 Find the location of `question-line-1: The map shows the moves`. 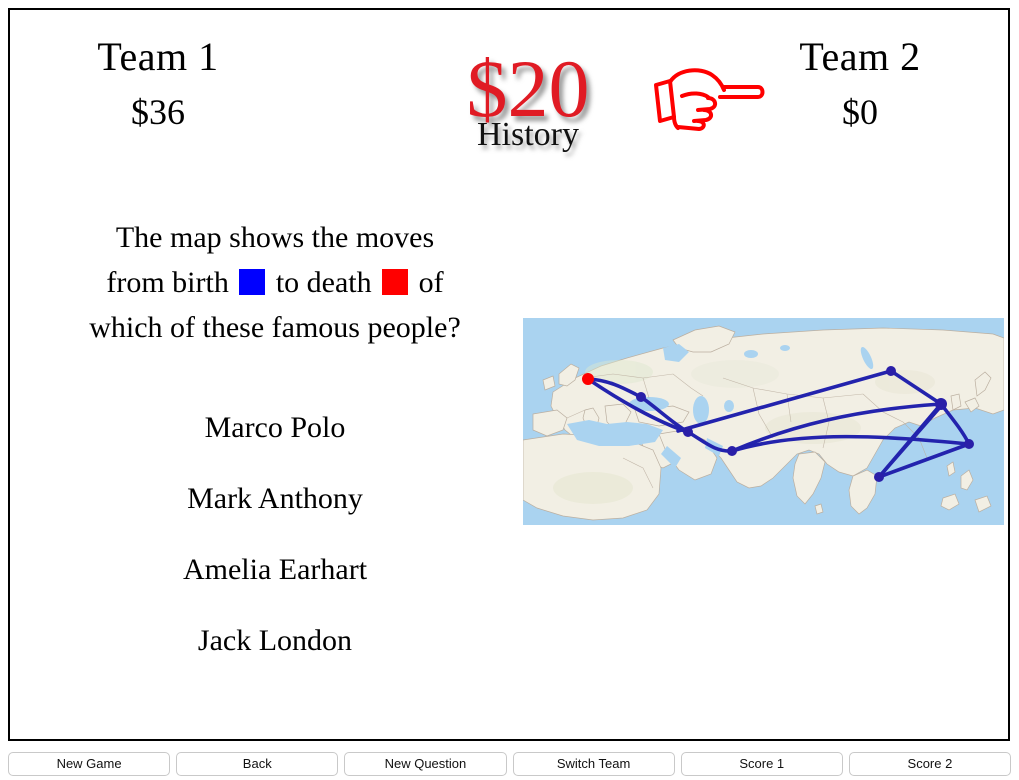

question-line-1: The map shows the moves is located at coordinates (275, 237).